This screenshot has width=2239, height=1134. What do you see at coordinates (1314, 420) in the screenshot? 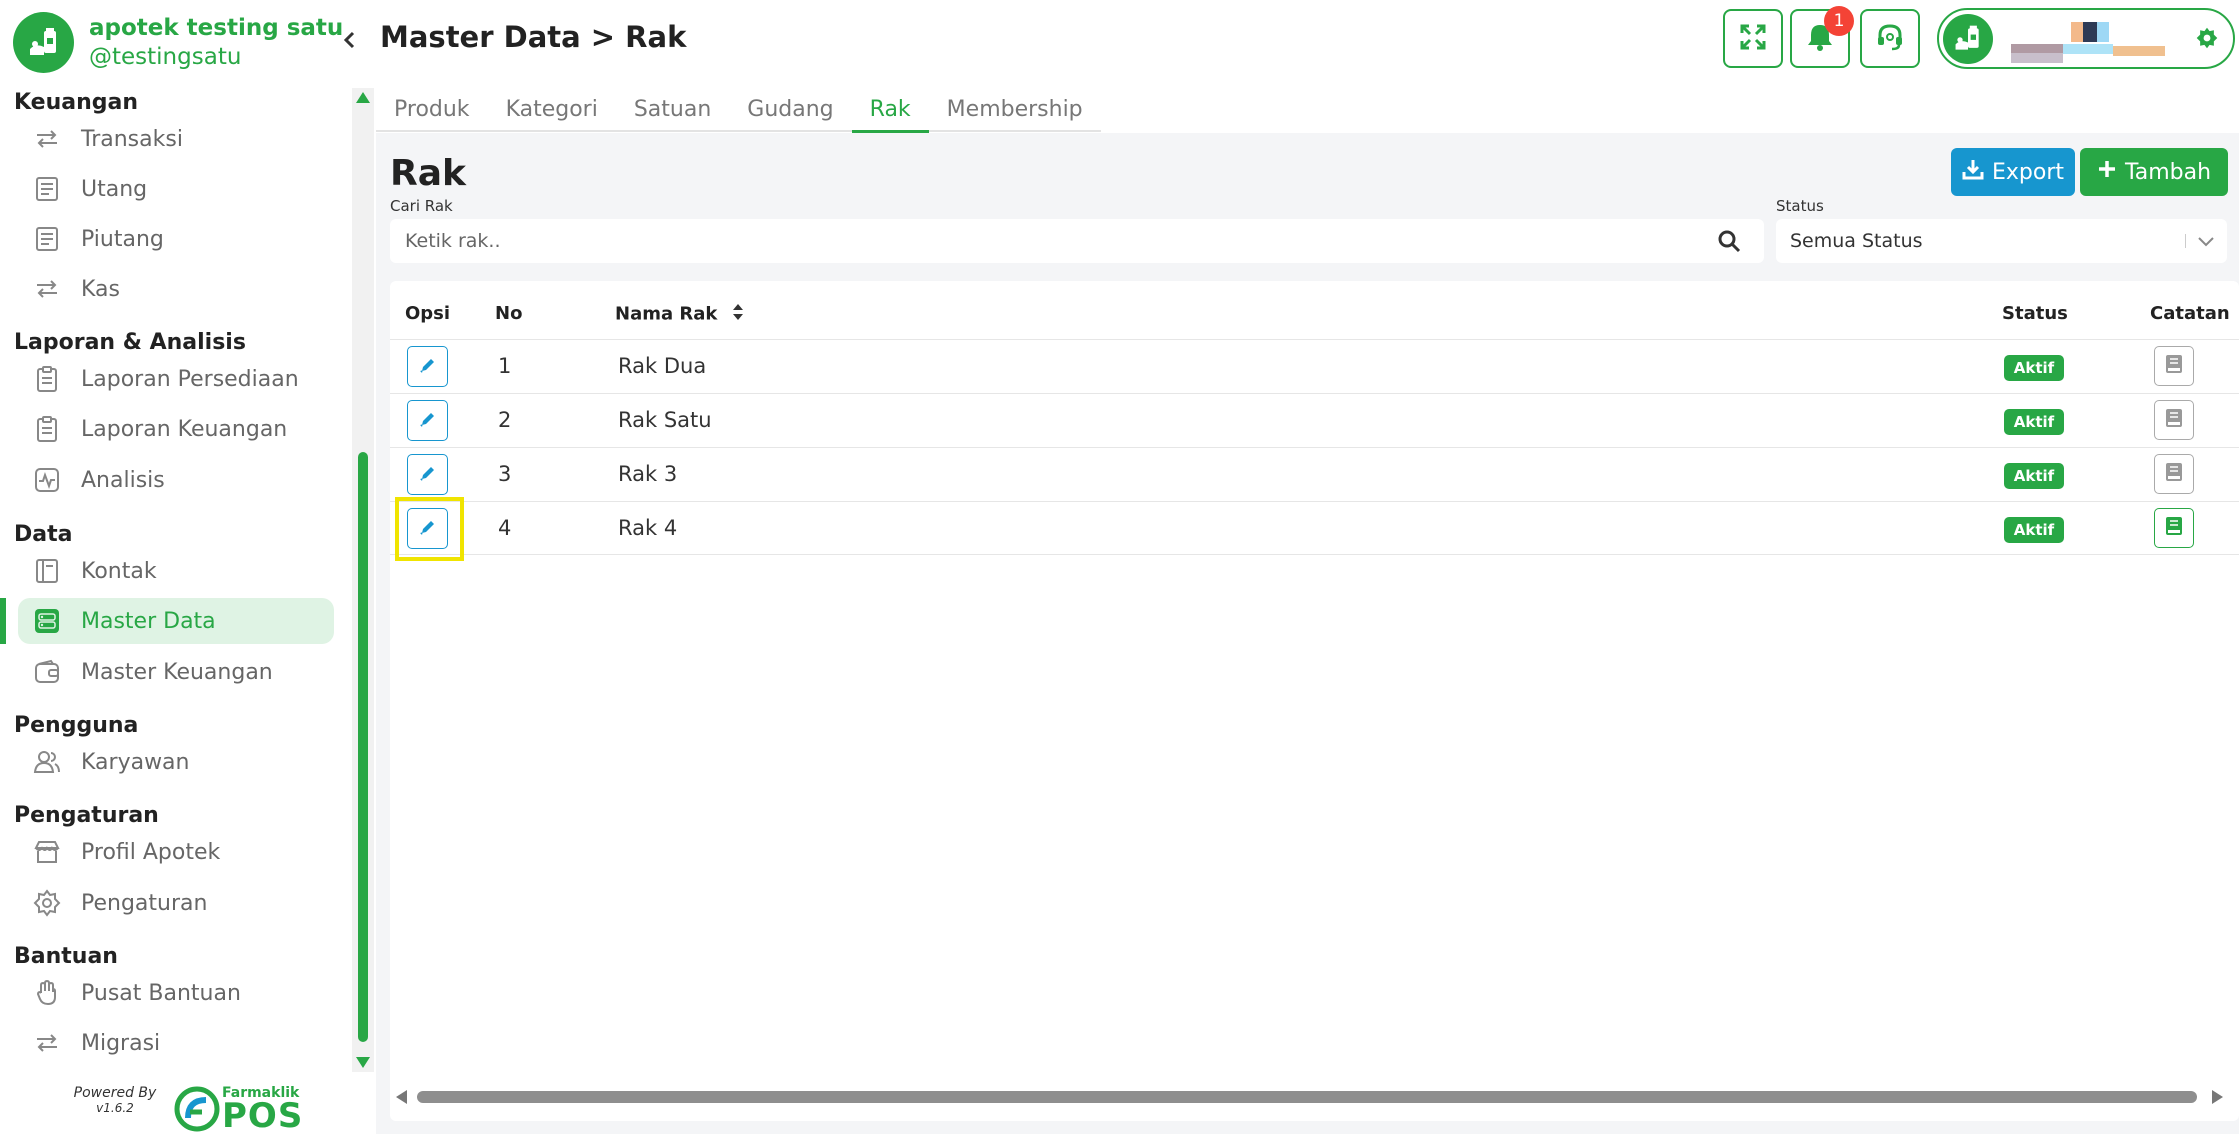
I see `table-row: 2 Rak Satu Aktif` at bounding box center [1314, 420].